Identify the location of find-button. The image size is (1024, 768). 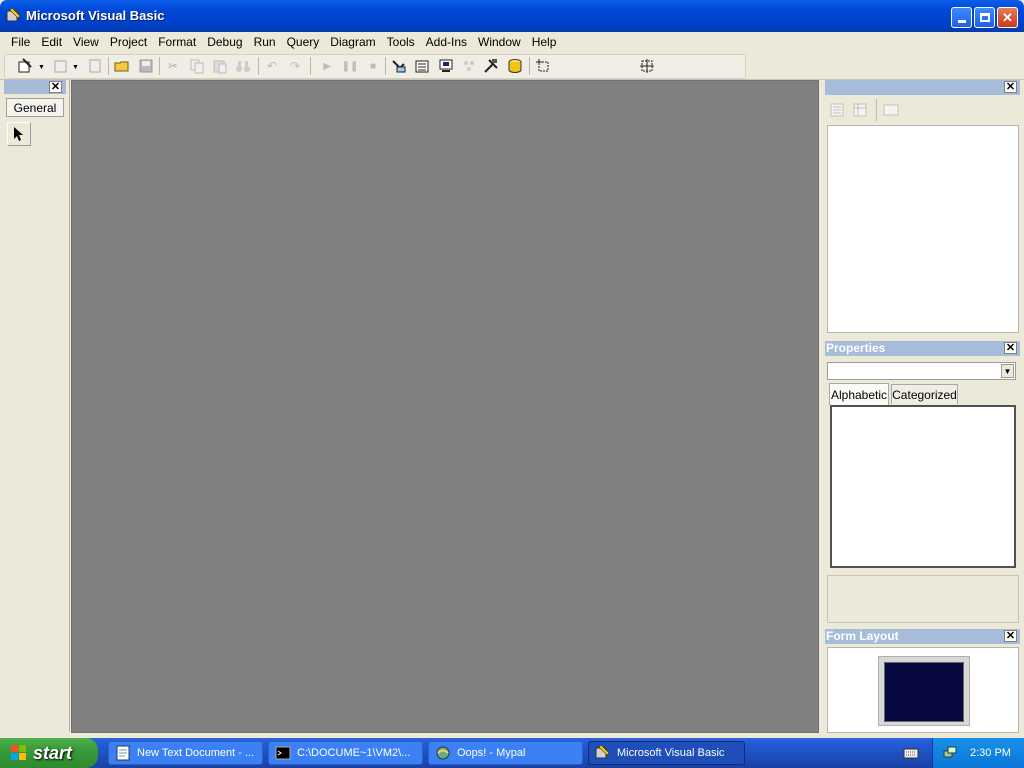
(243, 66).